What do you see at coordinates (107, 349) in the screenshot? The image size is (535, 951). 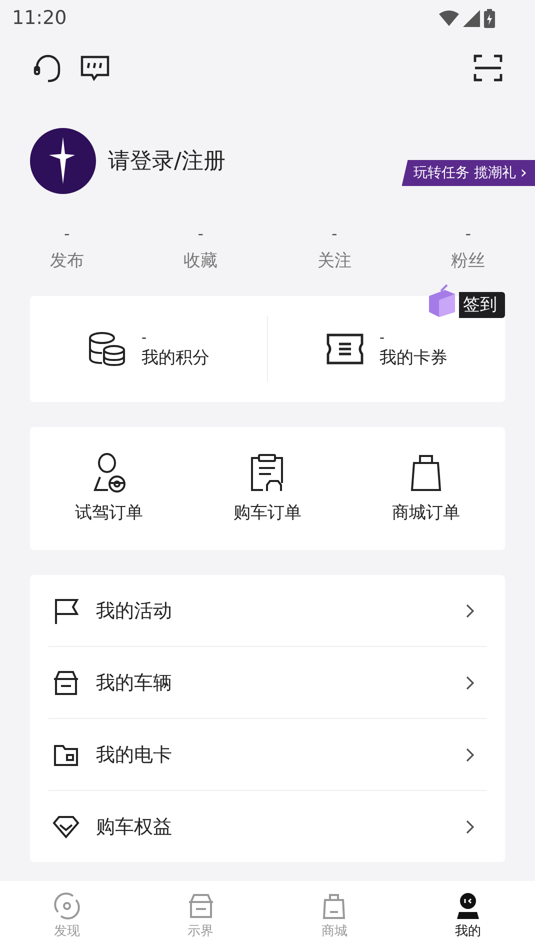 I see `coins-icon` at bounding box center [107, 349].